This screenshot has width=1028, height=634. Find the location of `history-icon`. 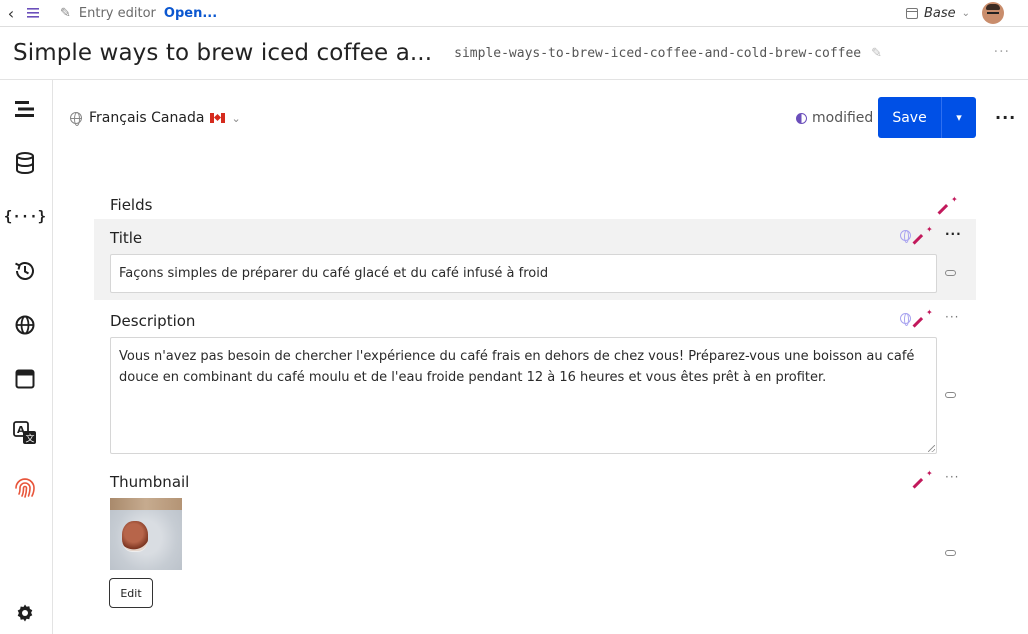

history-icon is located at coordinates (25, 271).